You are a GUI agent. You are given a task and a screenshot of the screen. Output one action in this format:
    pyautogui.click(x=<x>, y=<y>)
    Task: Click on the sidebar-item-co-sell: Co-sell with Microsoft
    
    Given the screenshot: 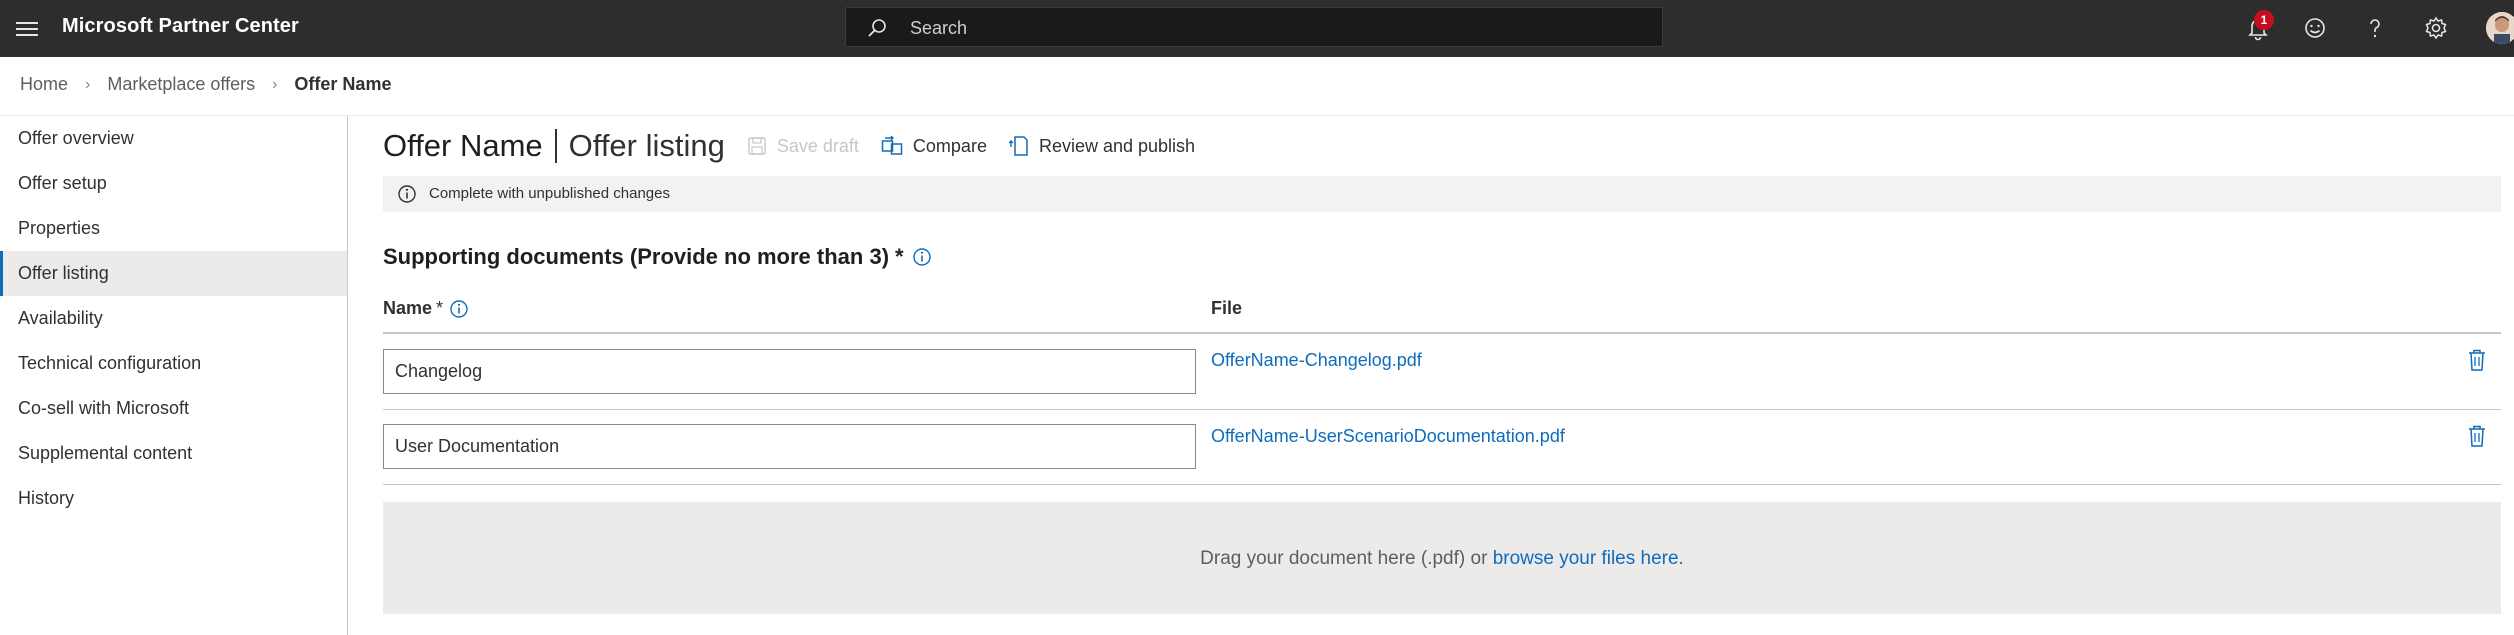 What is the action you would take?
    pyautogui.click(x=173, y=408)
    